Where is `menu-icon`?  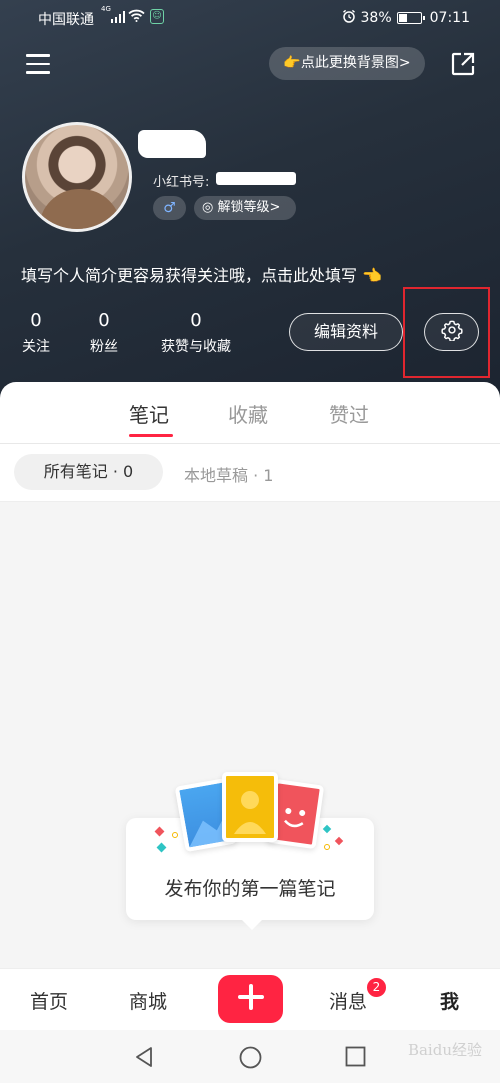 menu-icon is located at coordinates (38, 64).